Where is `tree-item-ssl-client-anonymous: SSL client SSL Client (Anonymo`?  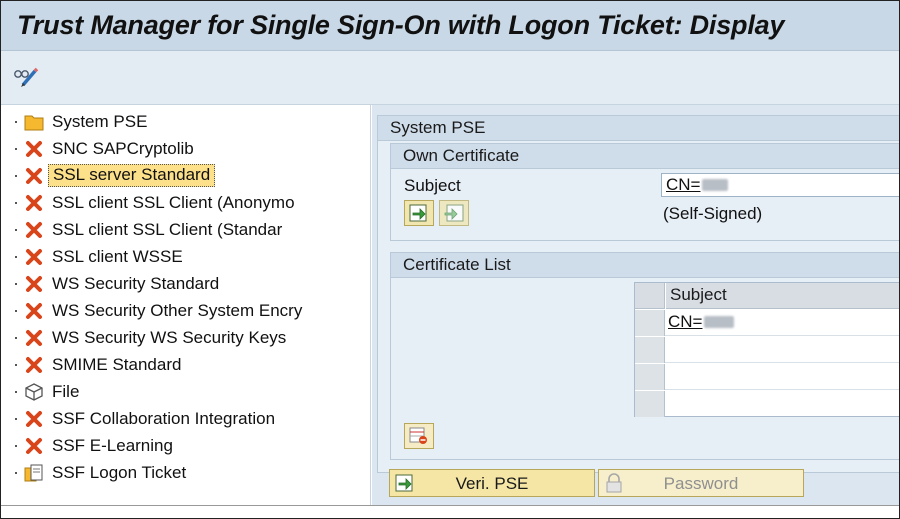 tree-item-ssl-client-anonymous: SSL client SSL Client (Anonymo is located at coordinates (186, 203).